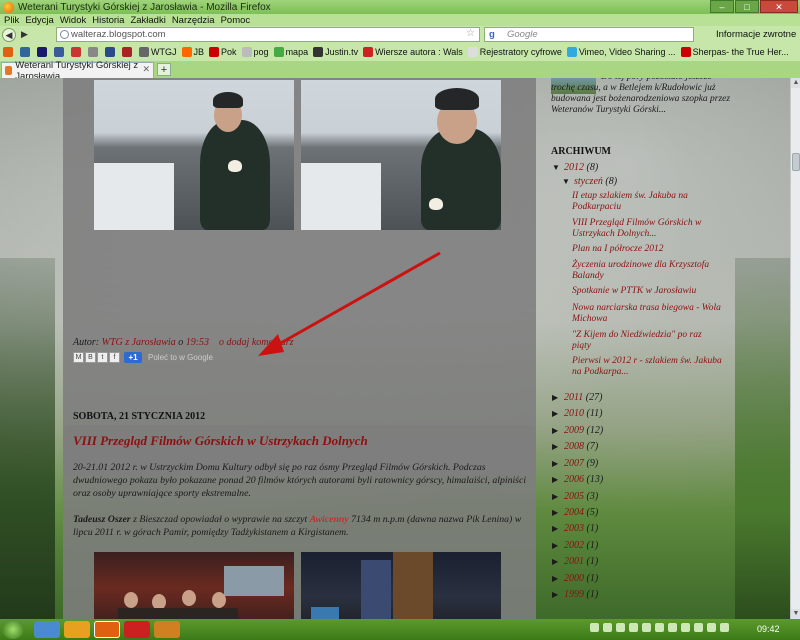 This screenshot has height=640, width=800. Describe the element at coordinates (192, 52) in the screenshot. I see `bookmark-item: JB` at that location.